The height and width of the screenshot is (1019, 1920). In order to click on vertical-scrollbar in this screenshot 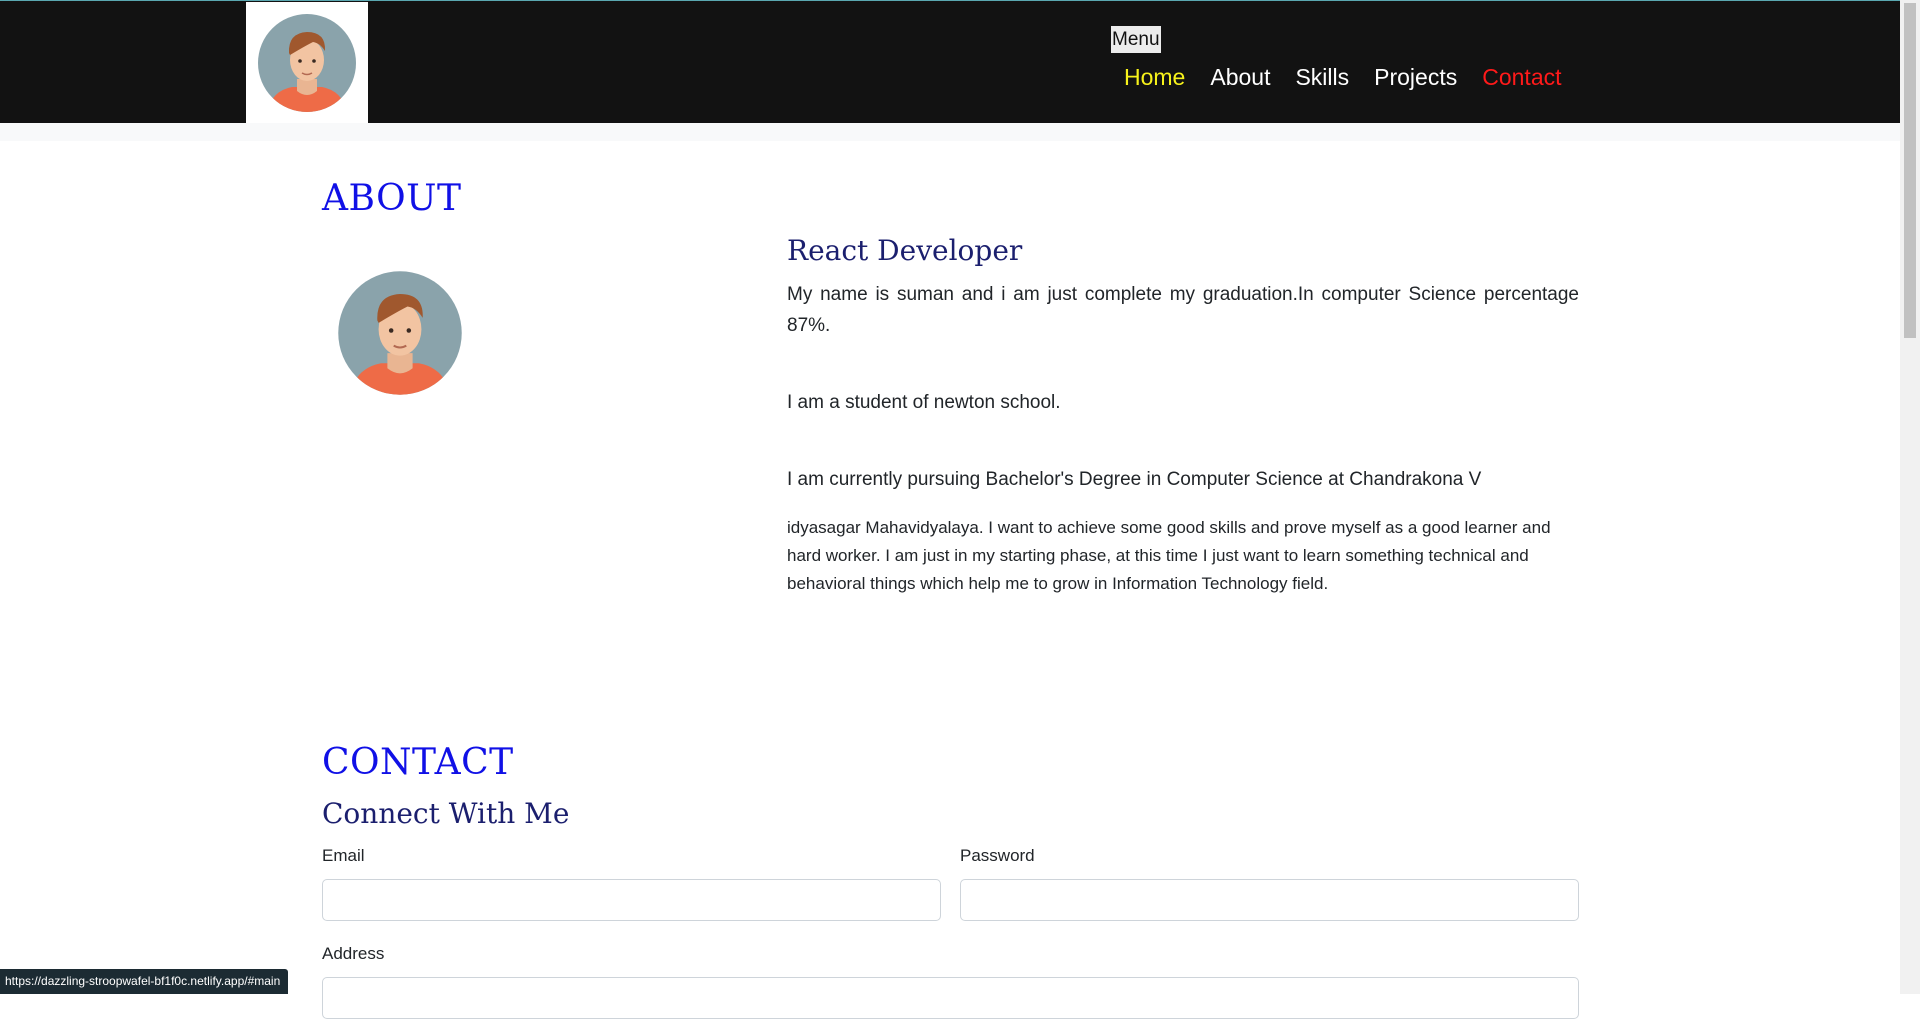, I will do `click(1910, 497)`.